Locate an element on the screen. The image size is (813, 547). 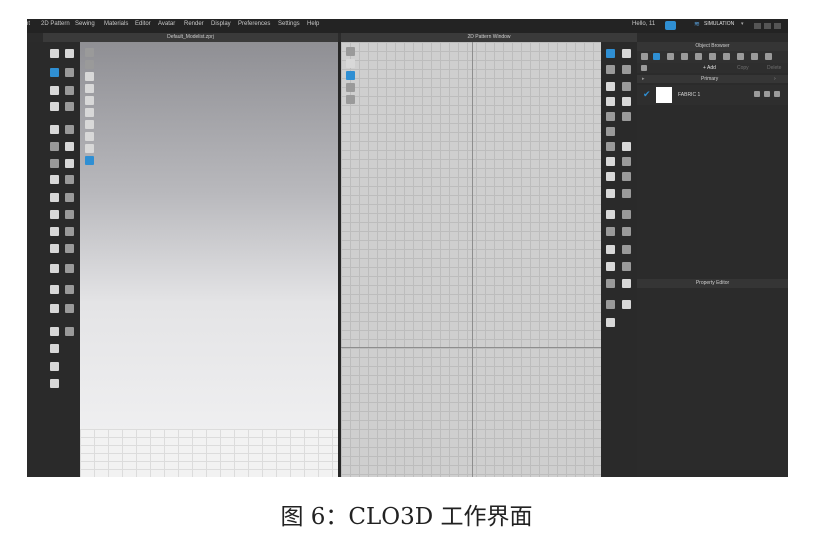
graphic-icon is located at coordinates (54, 214).